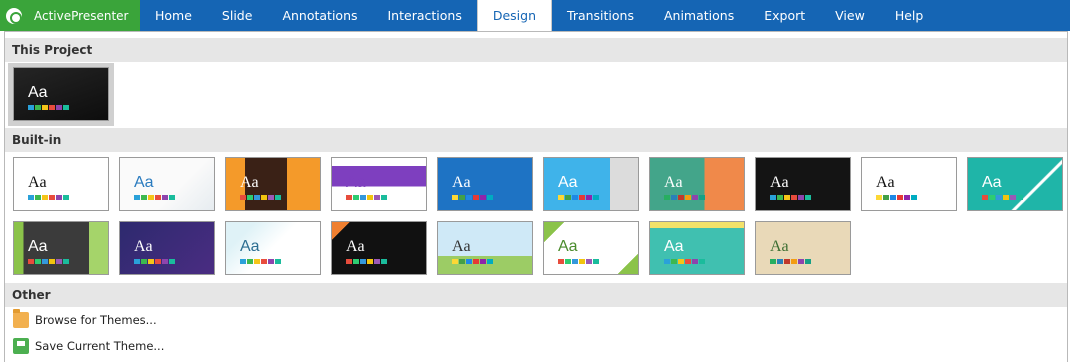 This screenshot has width=1070, height=362. Describe the element at coordinates (173, 15) in the screenshot. I see `tab-home: Home` at that location.